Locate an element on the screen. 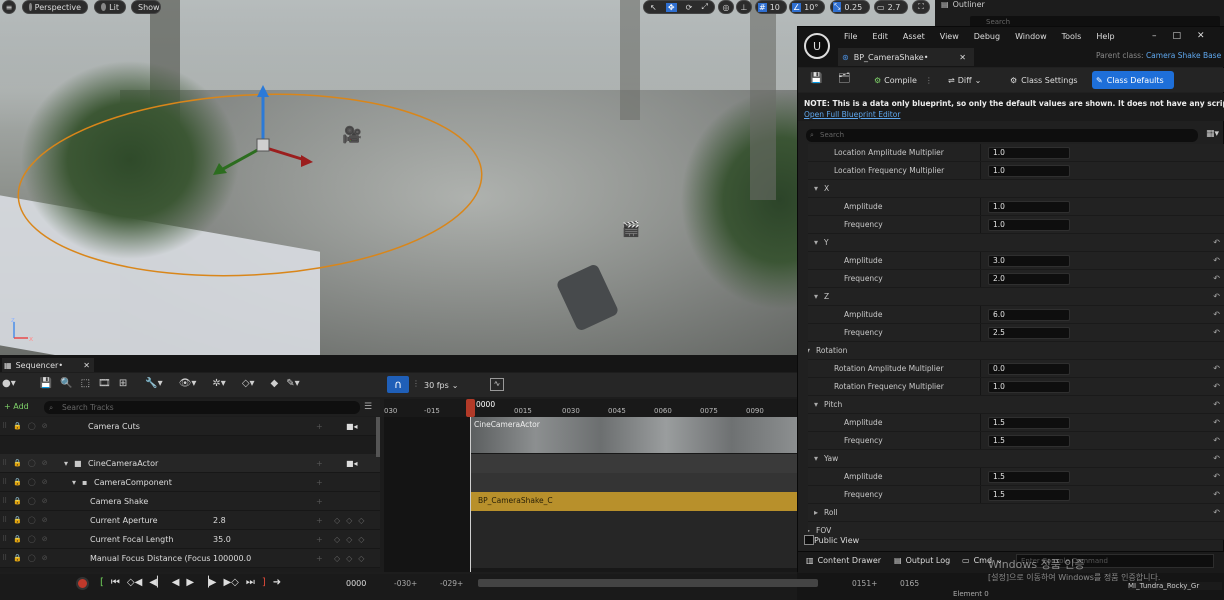 The image size is (1224, 600). transform-mode-group: ↖ ✥ ⟳ ⤢ is located at coordinates (679, 7).